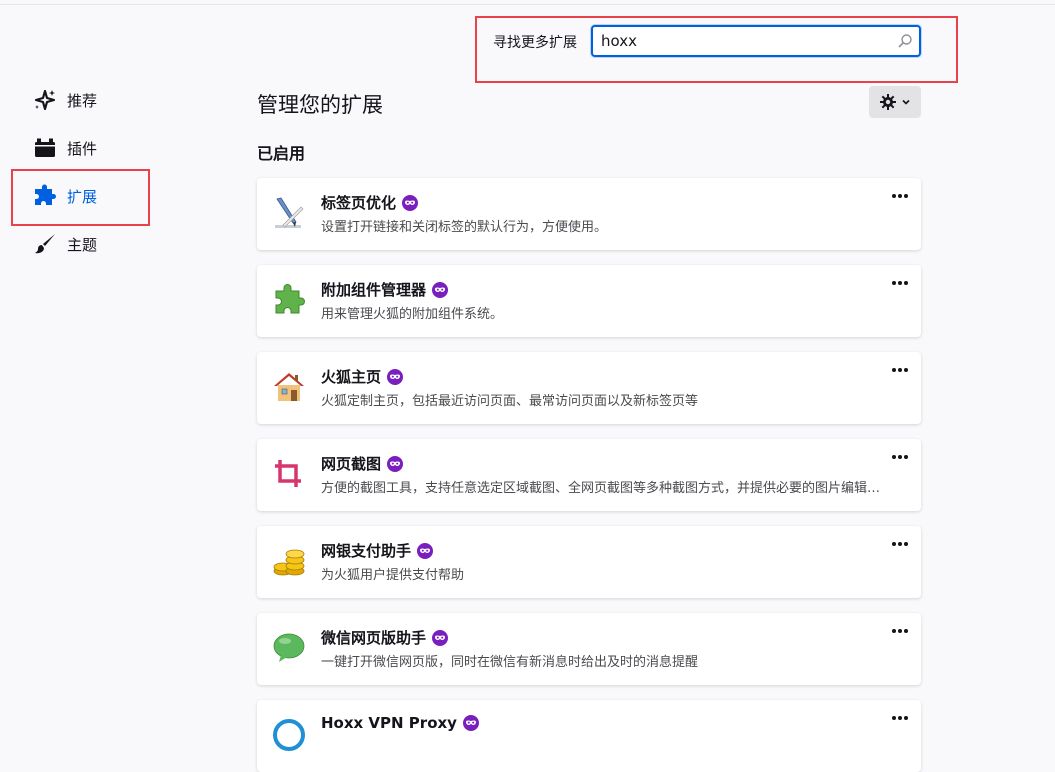 The height and width of the screenshot is (772, 1055). I want to click on addon-description: 用来管理火狐的附加组件系统。, so click(412, 314).